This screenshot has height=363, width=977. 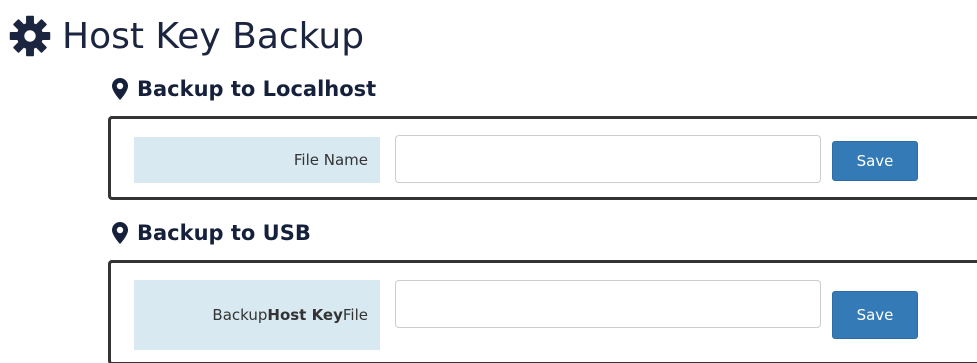 I want to click on save-localhost-button: Save, so click(x=875, y=161).